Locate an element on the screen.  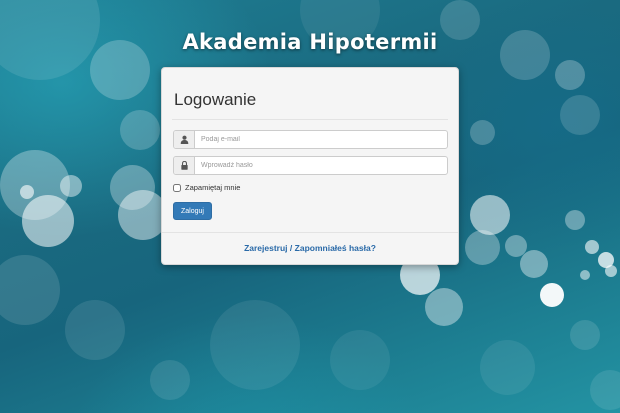
footer-links: Zarejestruj / Zapomniałeś hasła? is located at coordinates (310, 248).